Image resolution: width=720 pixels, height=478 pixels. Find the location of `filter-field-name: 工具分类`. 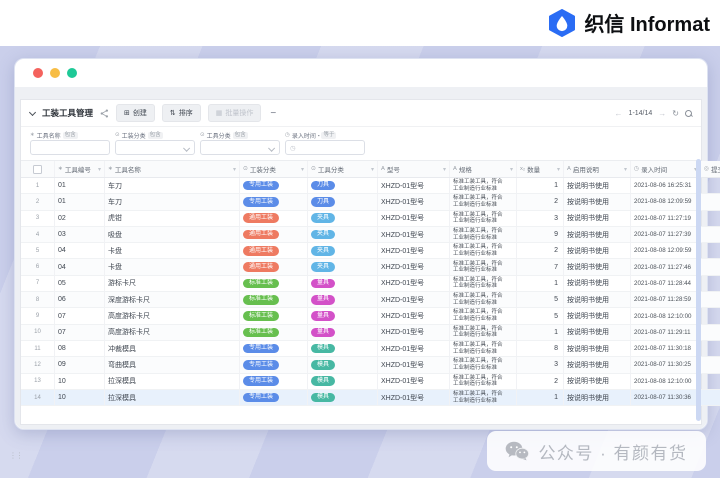

filter-field-name: 工具分类 is located at coordinates (218, 136).